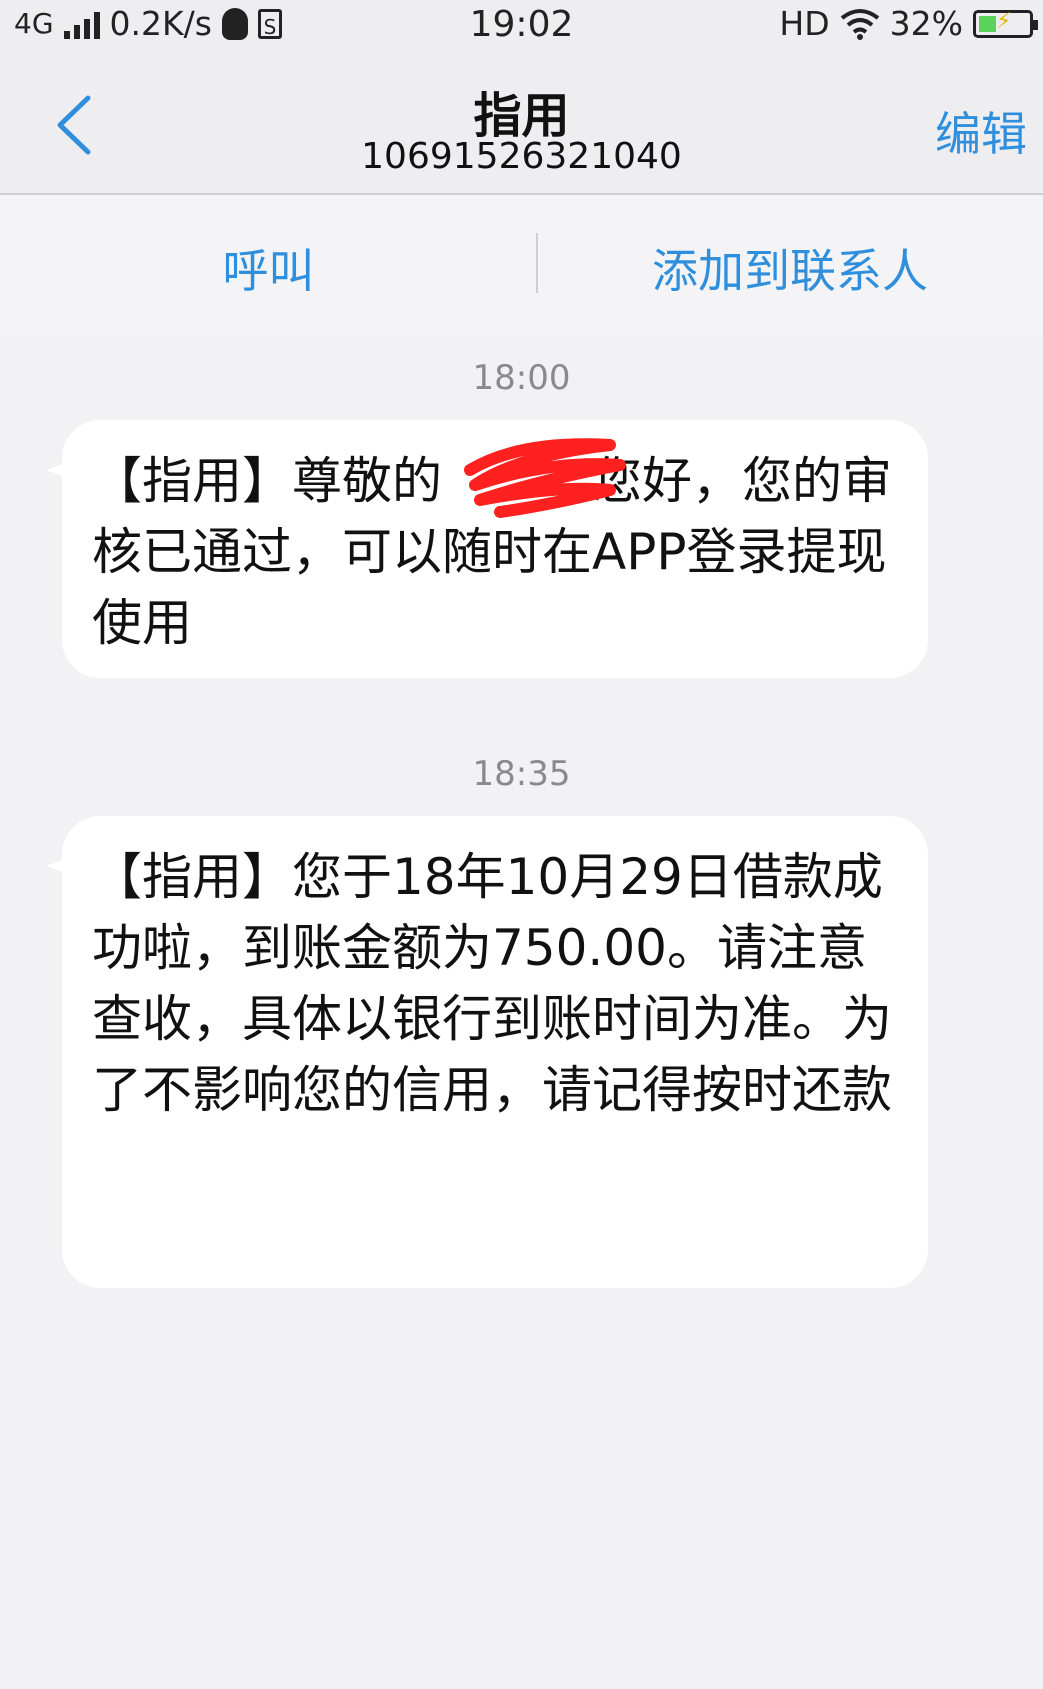 This screenshot has width=1043, height=1689. What do you see at coordinates (521, 156) in the screenshot?
I see `contact-number: 10691526321040` at bounding box center [521, 156].